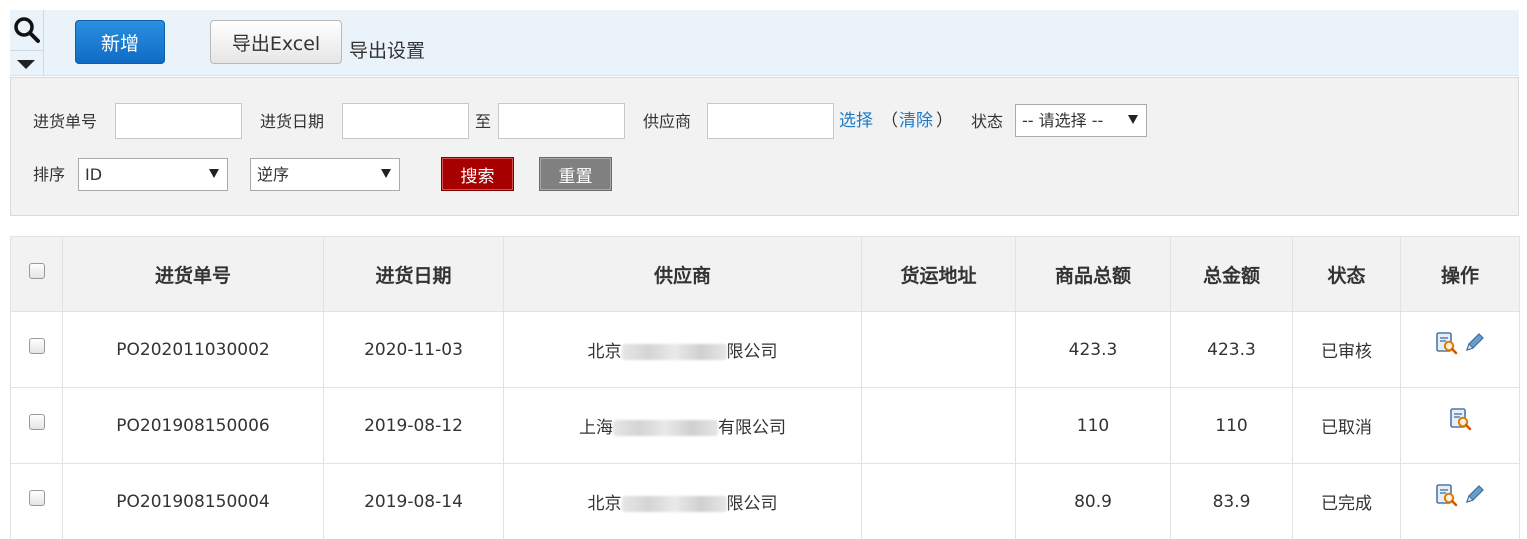  I want to click on total-cell: 83.9, so click(1231, 501).